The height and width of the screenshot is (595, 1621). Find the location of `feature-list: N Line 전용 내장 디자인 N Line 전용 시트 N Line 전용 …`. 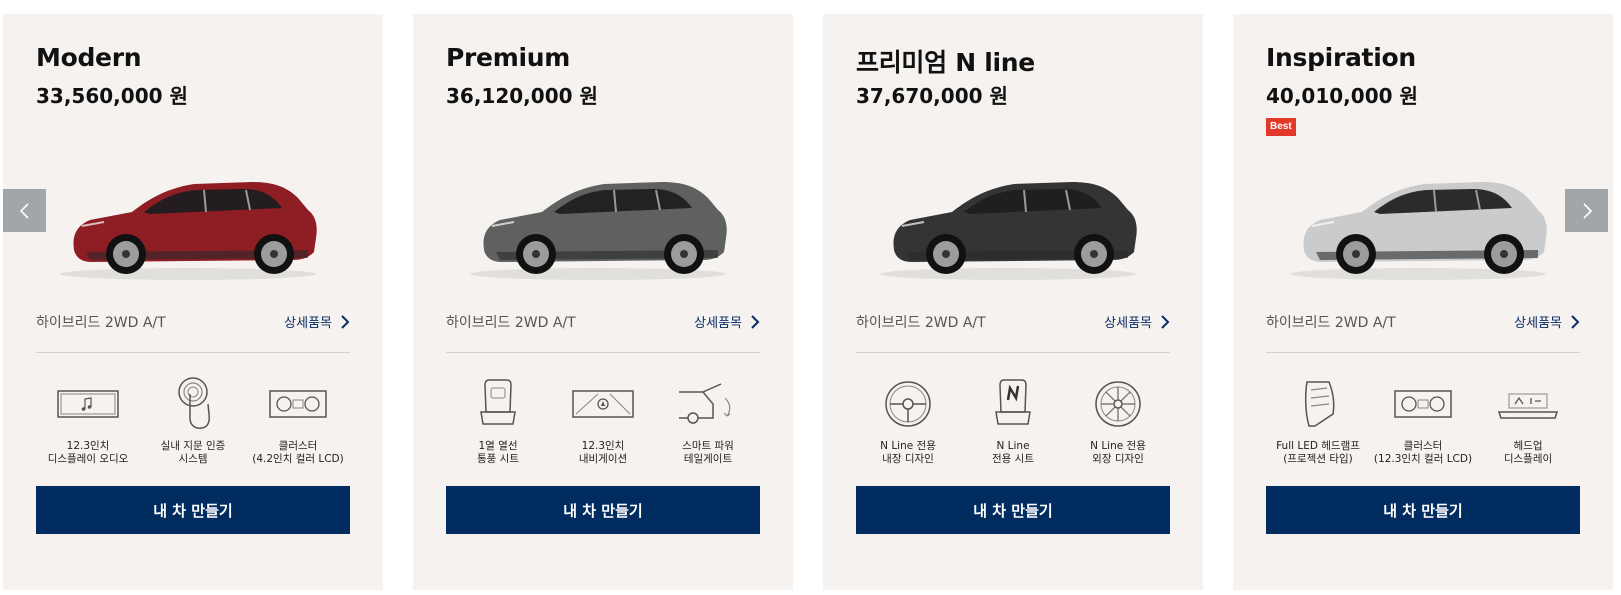

feature-list: N Line 전용 내장 디자인 N Line 전용 시트 N Line 전용 … is located at coordinates (1013, 421).